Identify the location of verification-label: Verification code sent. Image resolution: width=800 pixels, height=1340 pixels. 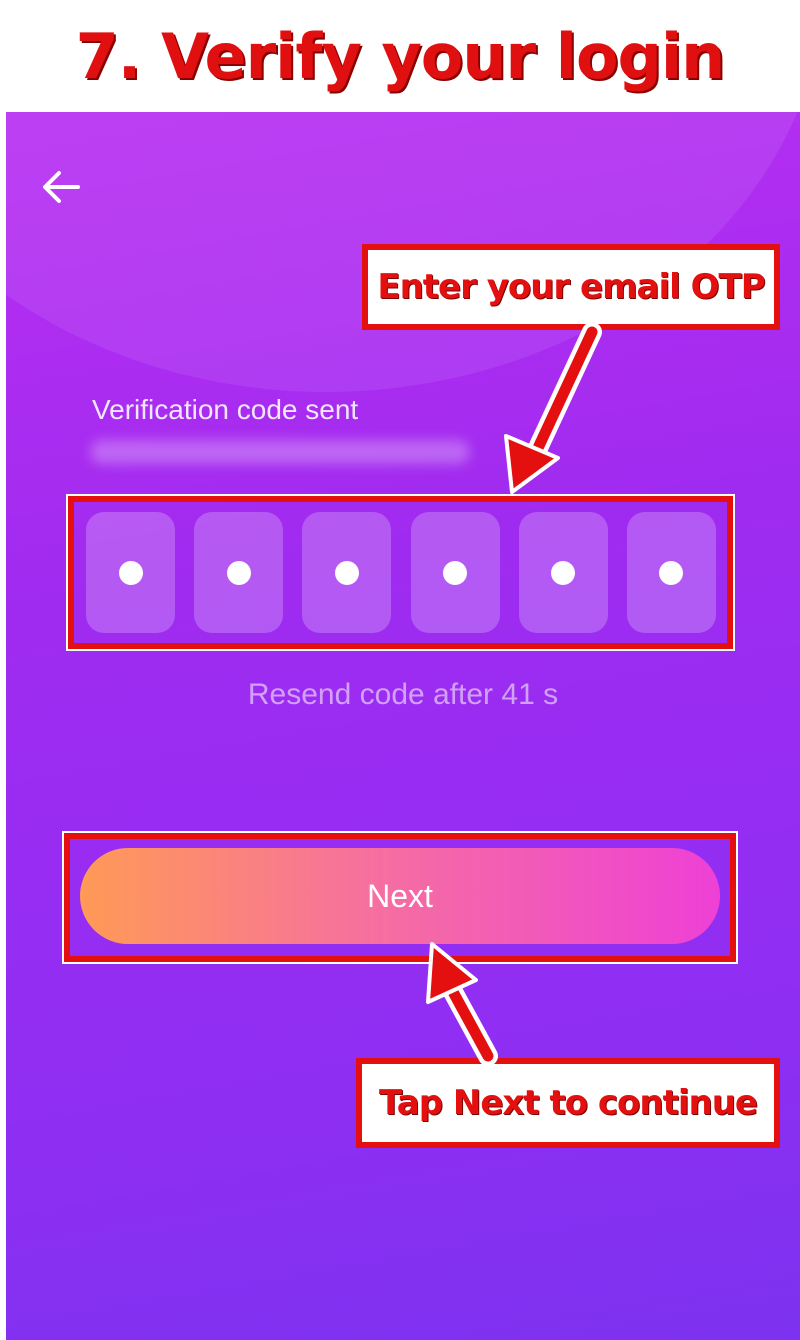
(225, 409).